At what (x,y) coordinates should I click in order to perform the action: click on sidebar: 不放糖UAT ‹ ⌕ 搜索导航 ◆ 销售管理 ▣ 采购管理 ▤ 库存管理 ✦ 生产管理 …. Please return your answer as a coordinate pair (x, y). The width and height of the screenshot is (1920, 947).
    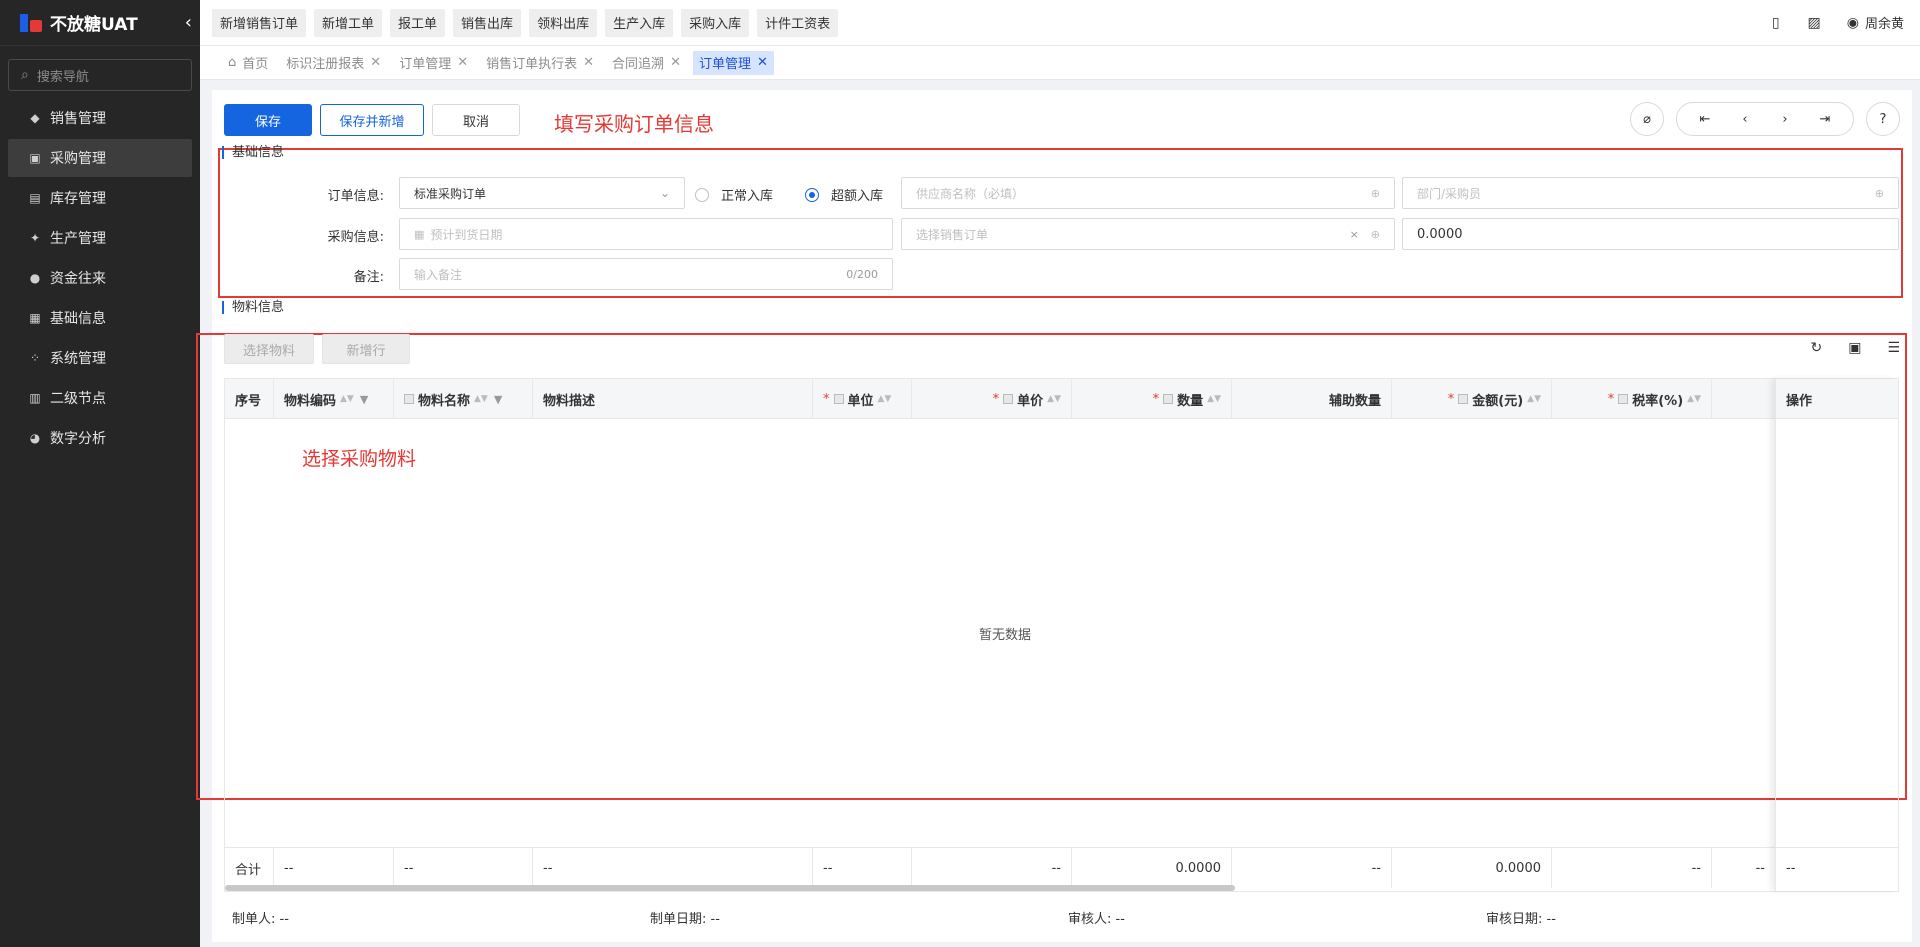
    Looking at the image, I should click on (100, 473).